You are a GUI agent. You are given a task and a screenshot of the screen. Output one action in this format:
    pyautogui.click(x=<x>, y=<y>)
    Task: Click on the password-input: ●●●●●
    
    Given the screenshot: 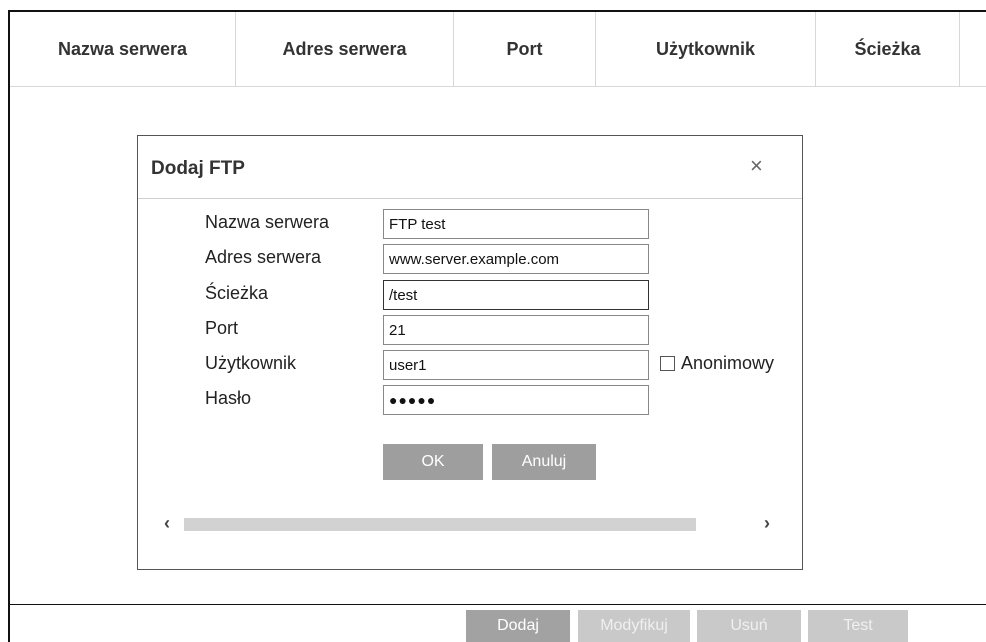 What is the action you would take?
    pyautogui.click(x=516, y=400)
    